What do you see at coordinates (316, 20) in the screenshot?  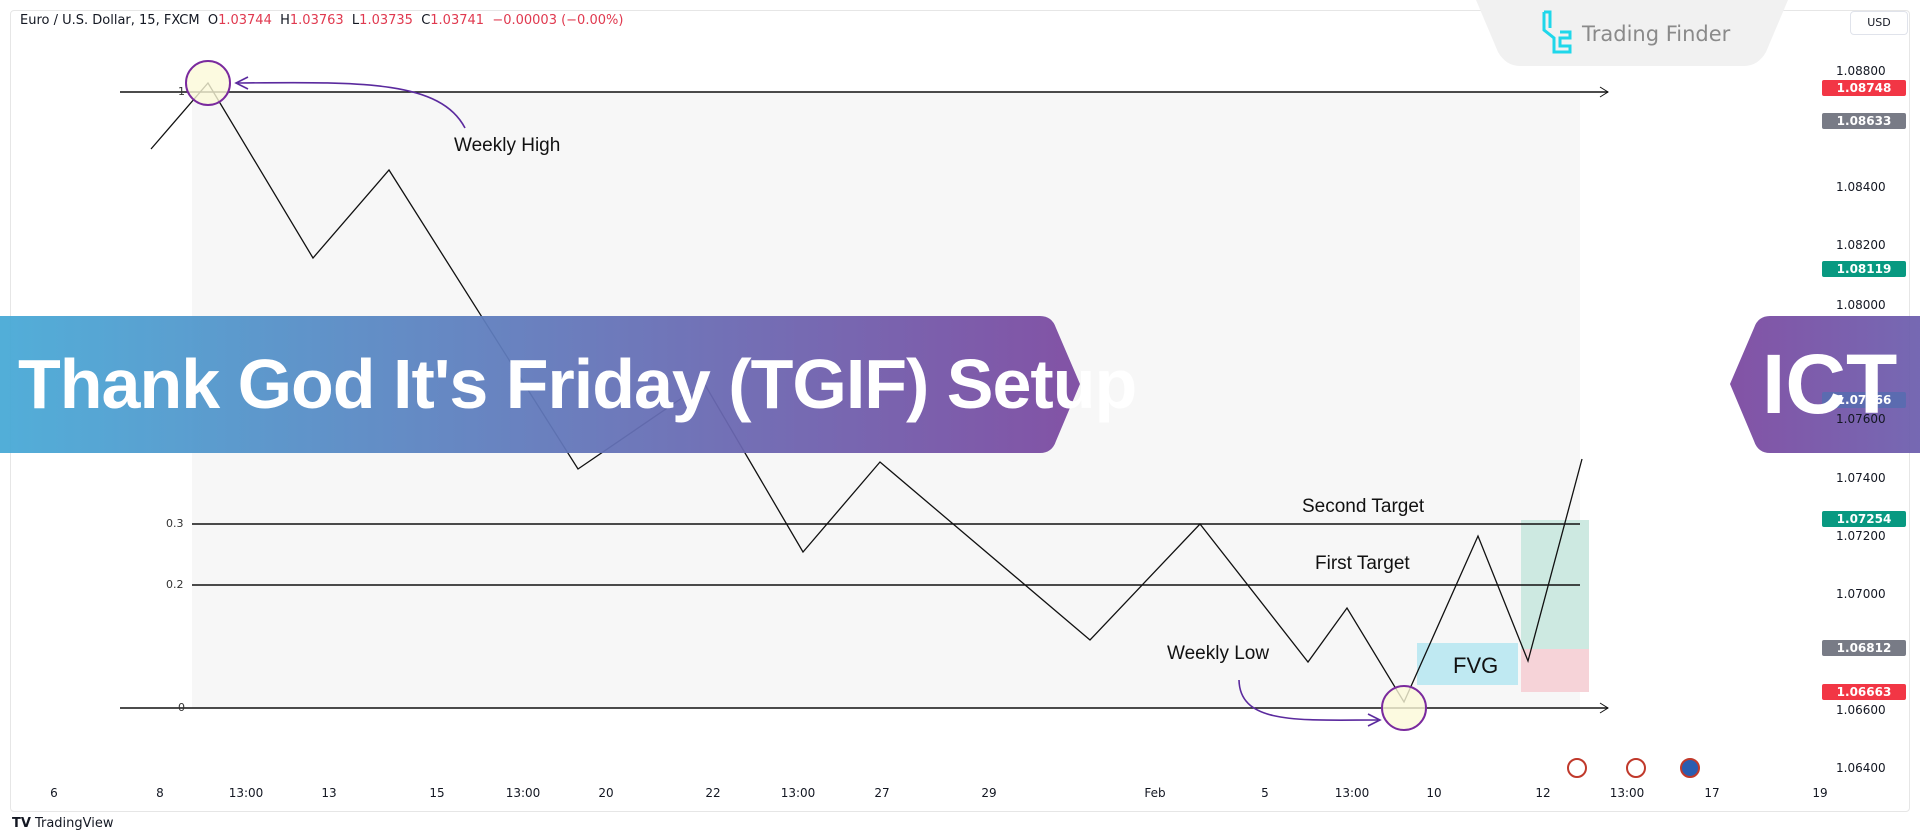 I see `high-value: 1.03763` at bounding box center [316, 20].